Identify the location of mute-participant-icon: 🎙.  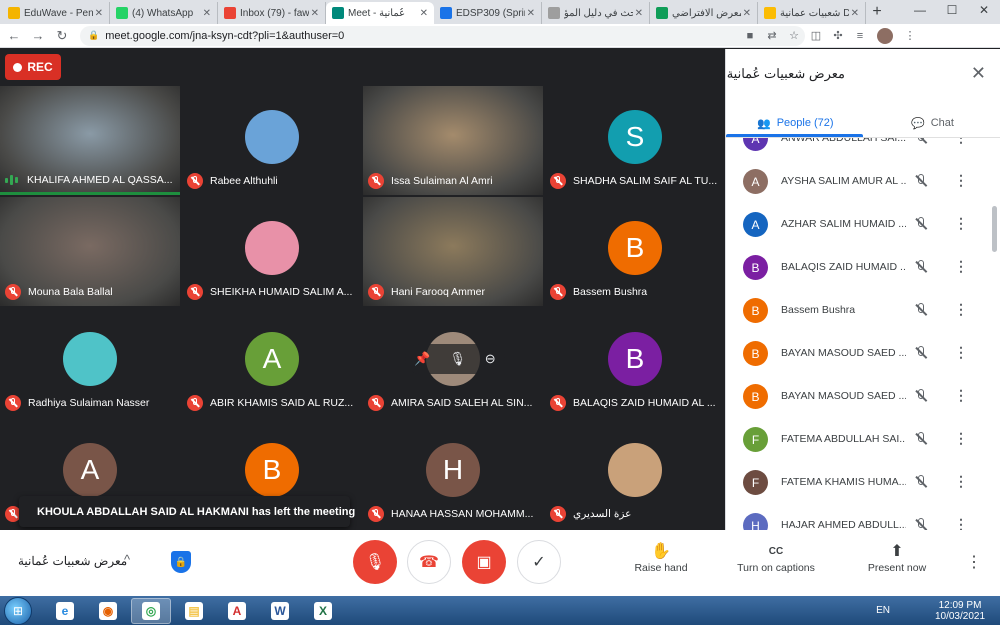
(457, 359).